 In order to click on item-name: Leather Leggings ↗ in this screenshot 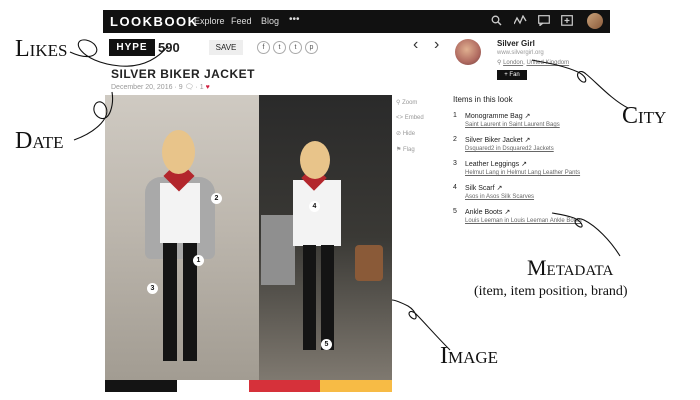, I will do `click(496, 164)`.